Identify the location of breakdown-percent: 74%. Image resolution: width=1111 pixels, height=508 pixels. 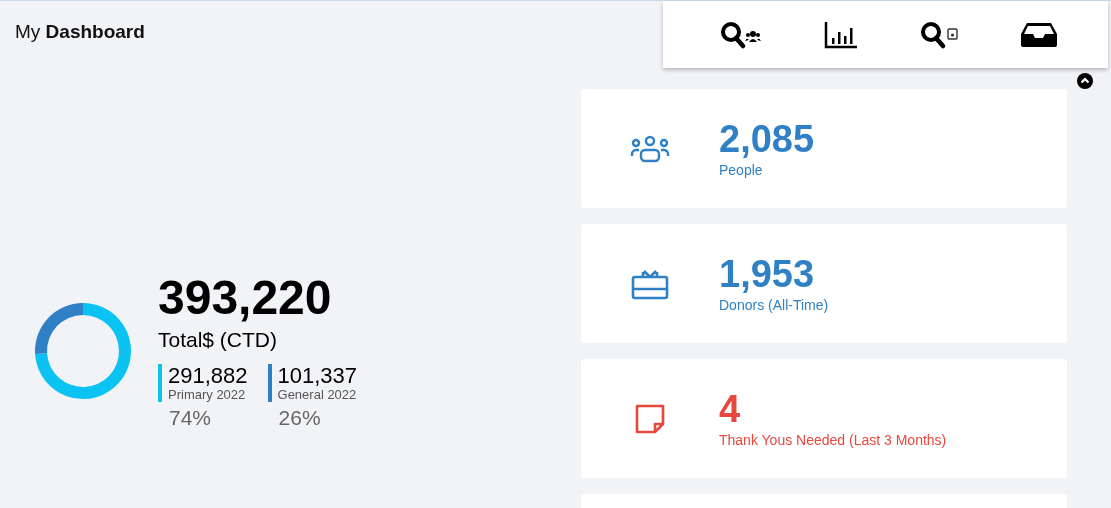
(191, 418).